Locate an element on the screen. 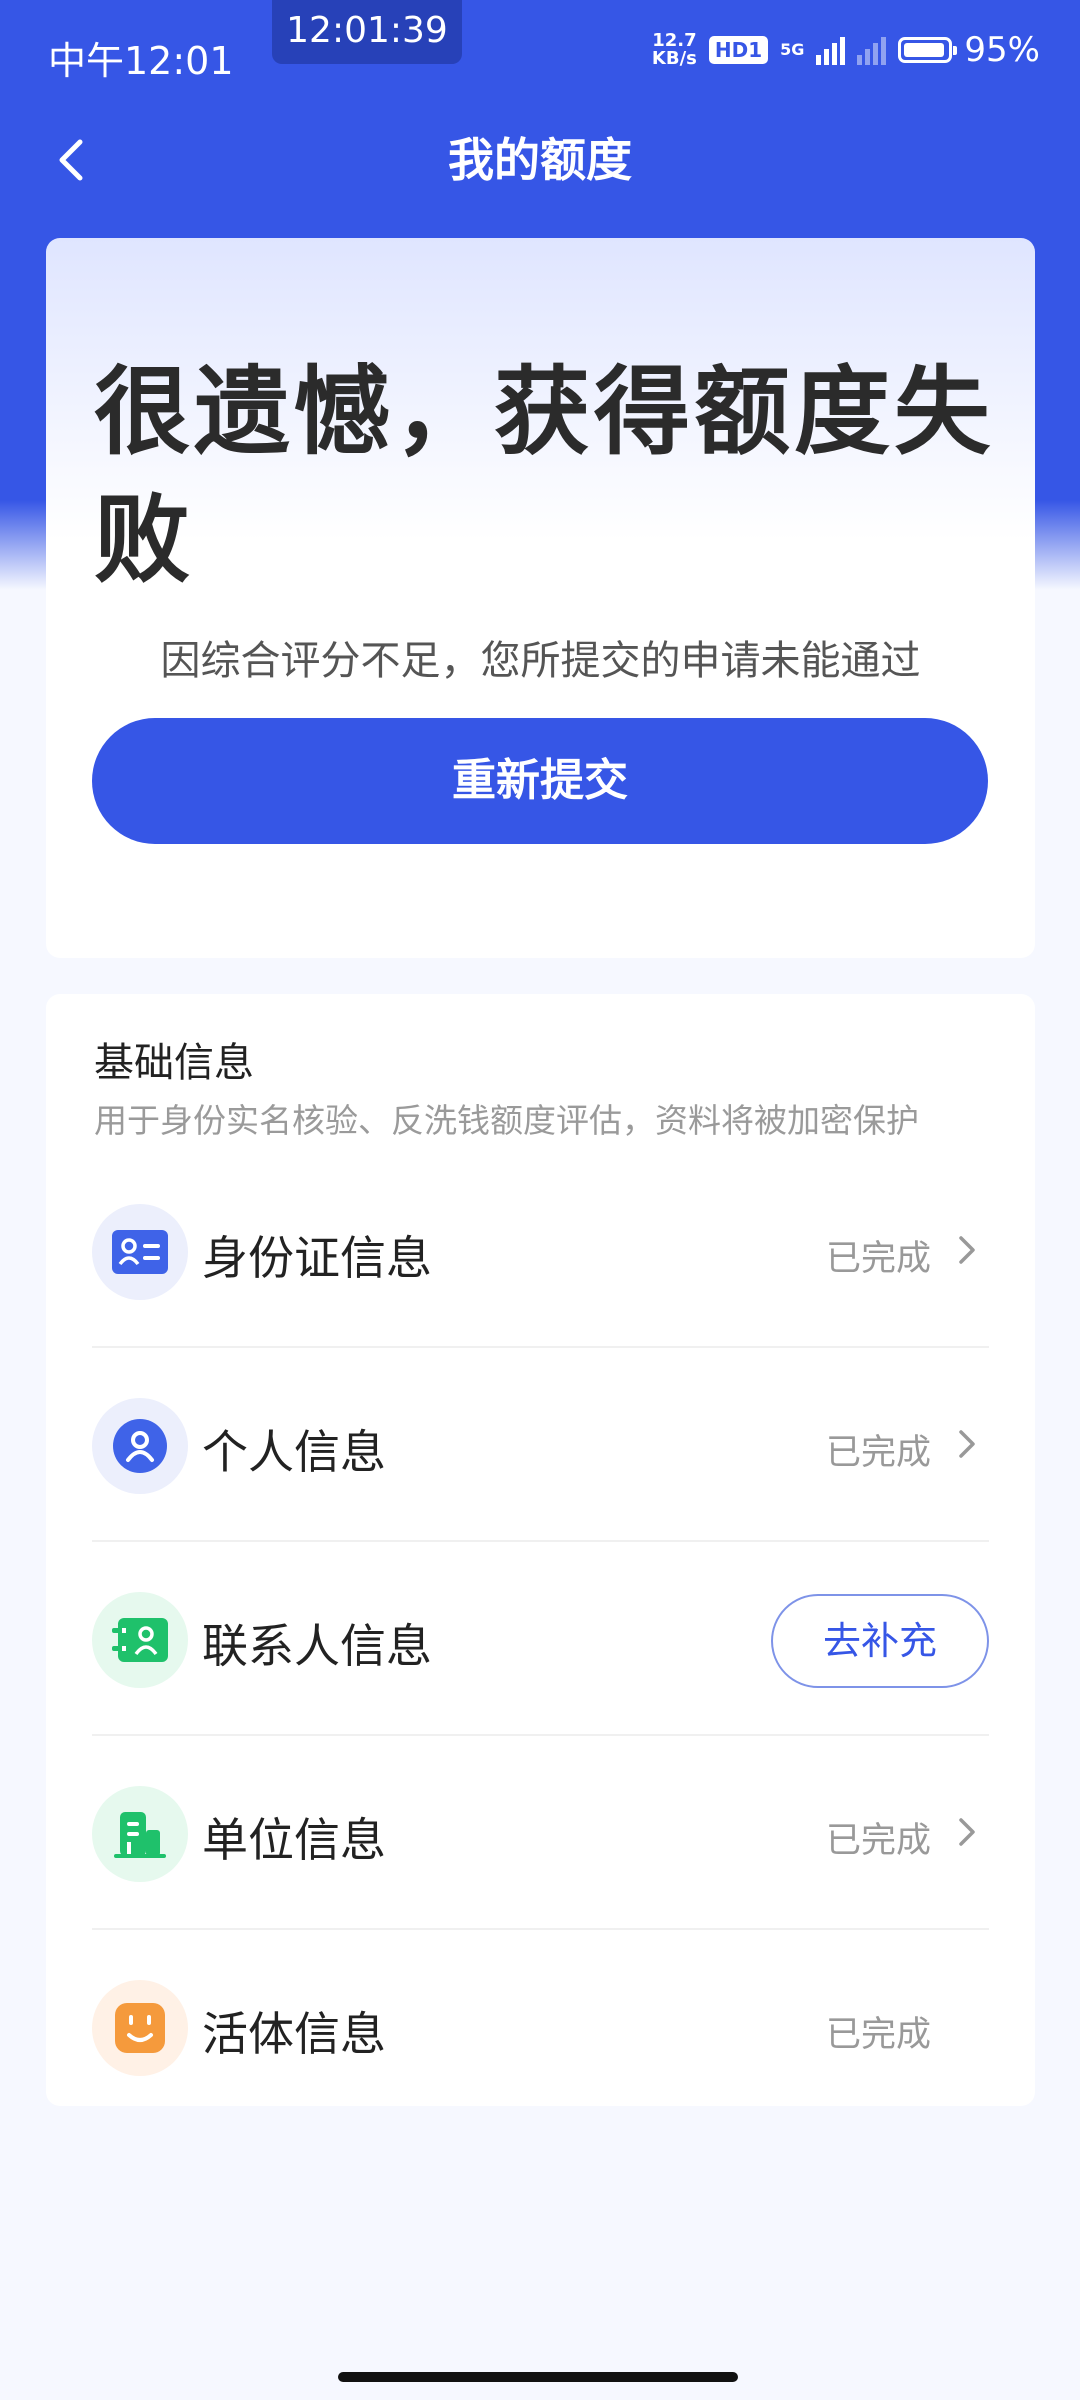 The height and width of the screenshot is (2400, 1080). row-personal-info: 个人信息 已完成 is located at coordinates (540, 1445).